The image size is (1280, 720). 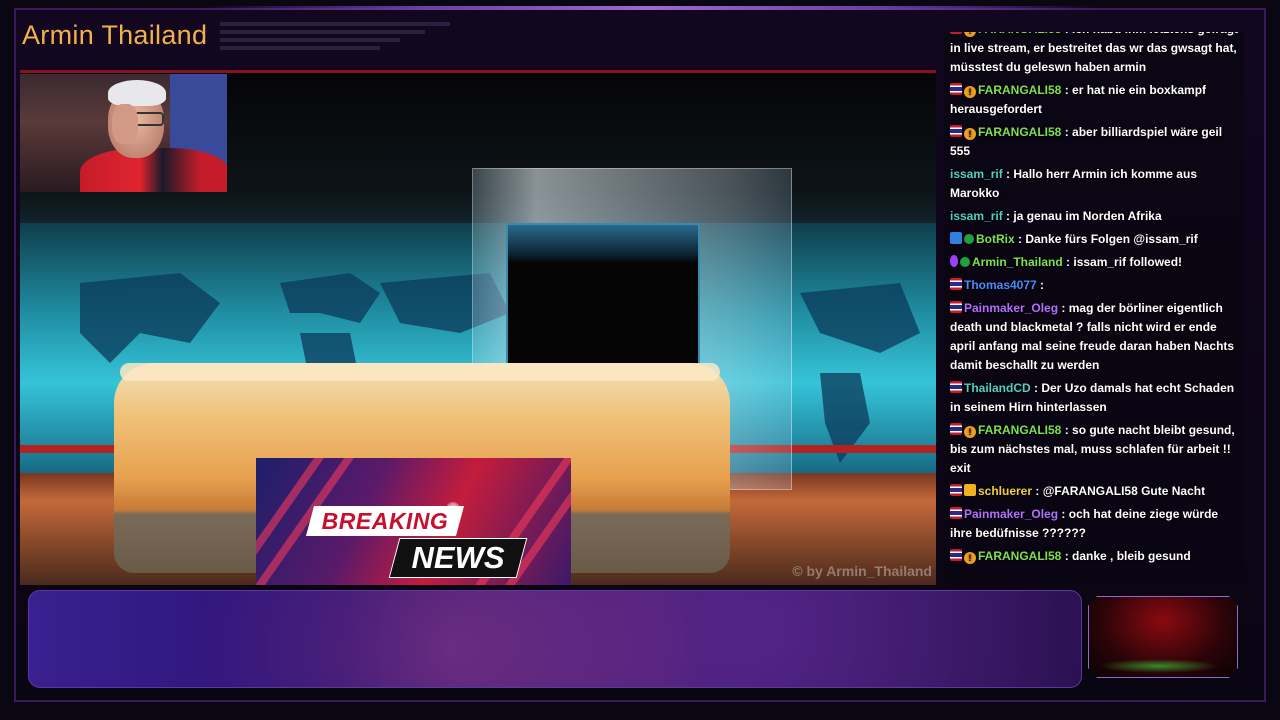 What do you see at coordinates (1005, 491) in the screenshot?
I see `chat-username: schluerer` at bounding box center [1005, 491].